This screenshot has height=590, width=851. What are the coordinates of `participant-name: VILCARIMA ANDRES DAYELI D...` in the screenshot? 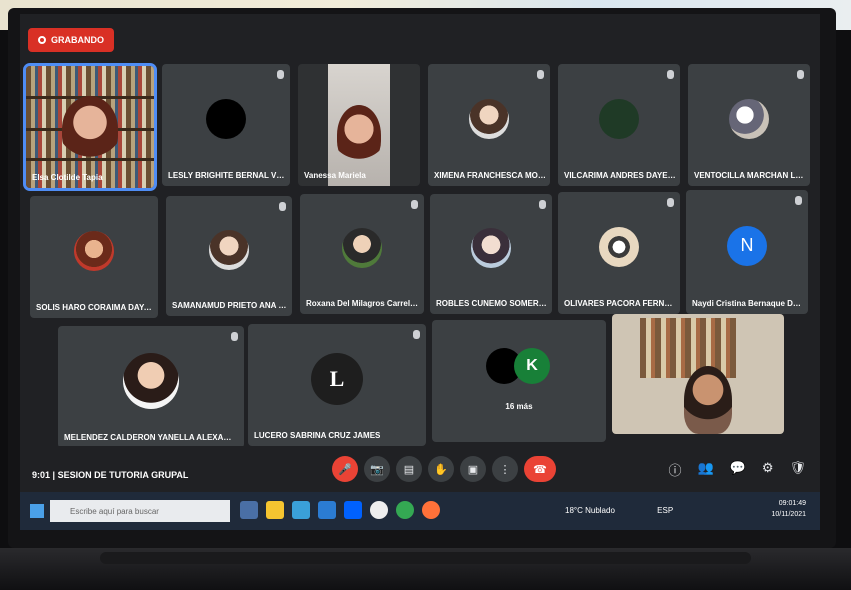 It's located at (620, 175).